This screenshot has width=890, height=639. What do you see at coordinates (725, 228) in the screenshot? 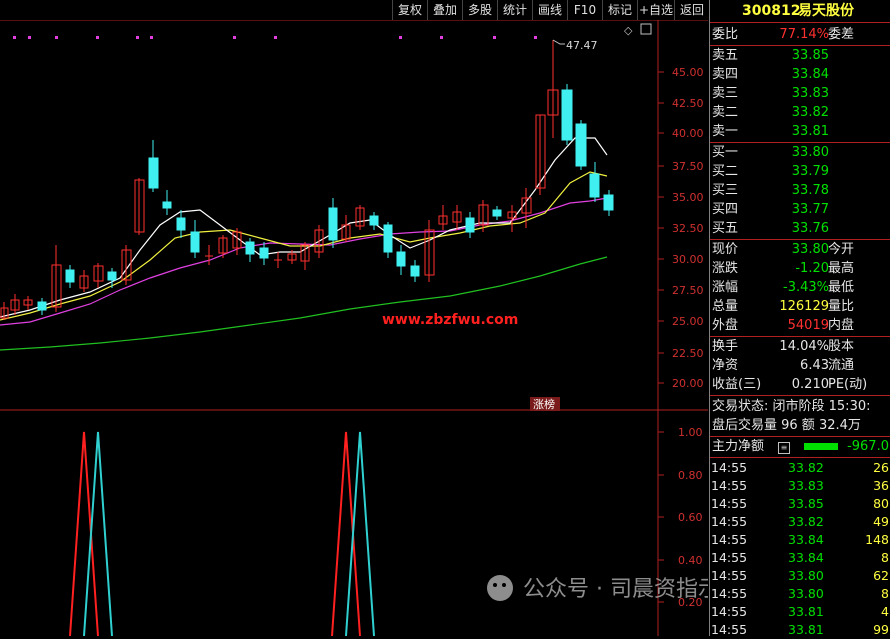
I see `bid-label: 买五` at bounding box center [725, 228].